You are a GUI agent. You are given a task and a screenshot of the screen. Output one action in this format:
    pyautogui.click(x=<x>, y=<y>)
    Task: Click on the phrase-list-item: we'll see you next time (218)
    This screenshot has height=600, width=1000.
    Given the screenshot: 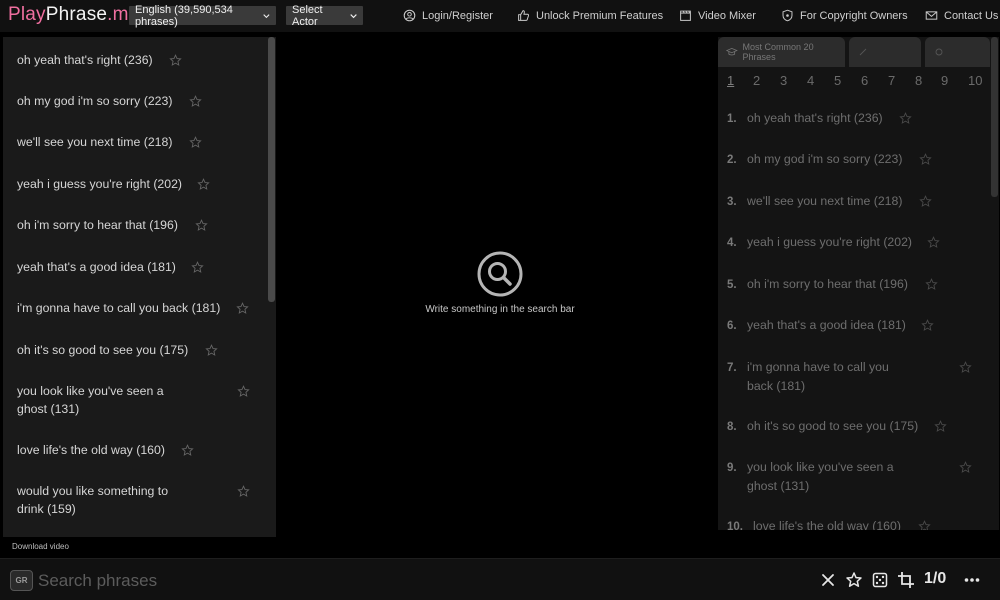 What is the action you would take?
    pyautogui.click(x=137, y=143)
    